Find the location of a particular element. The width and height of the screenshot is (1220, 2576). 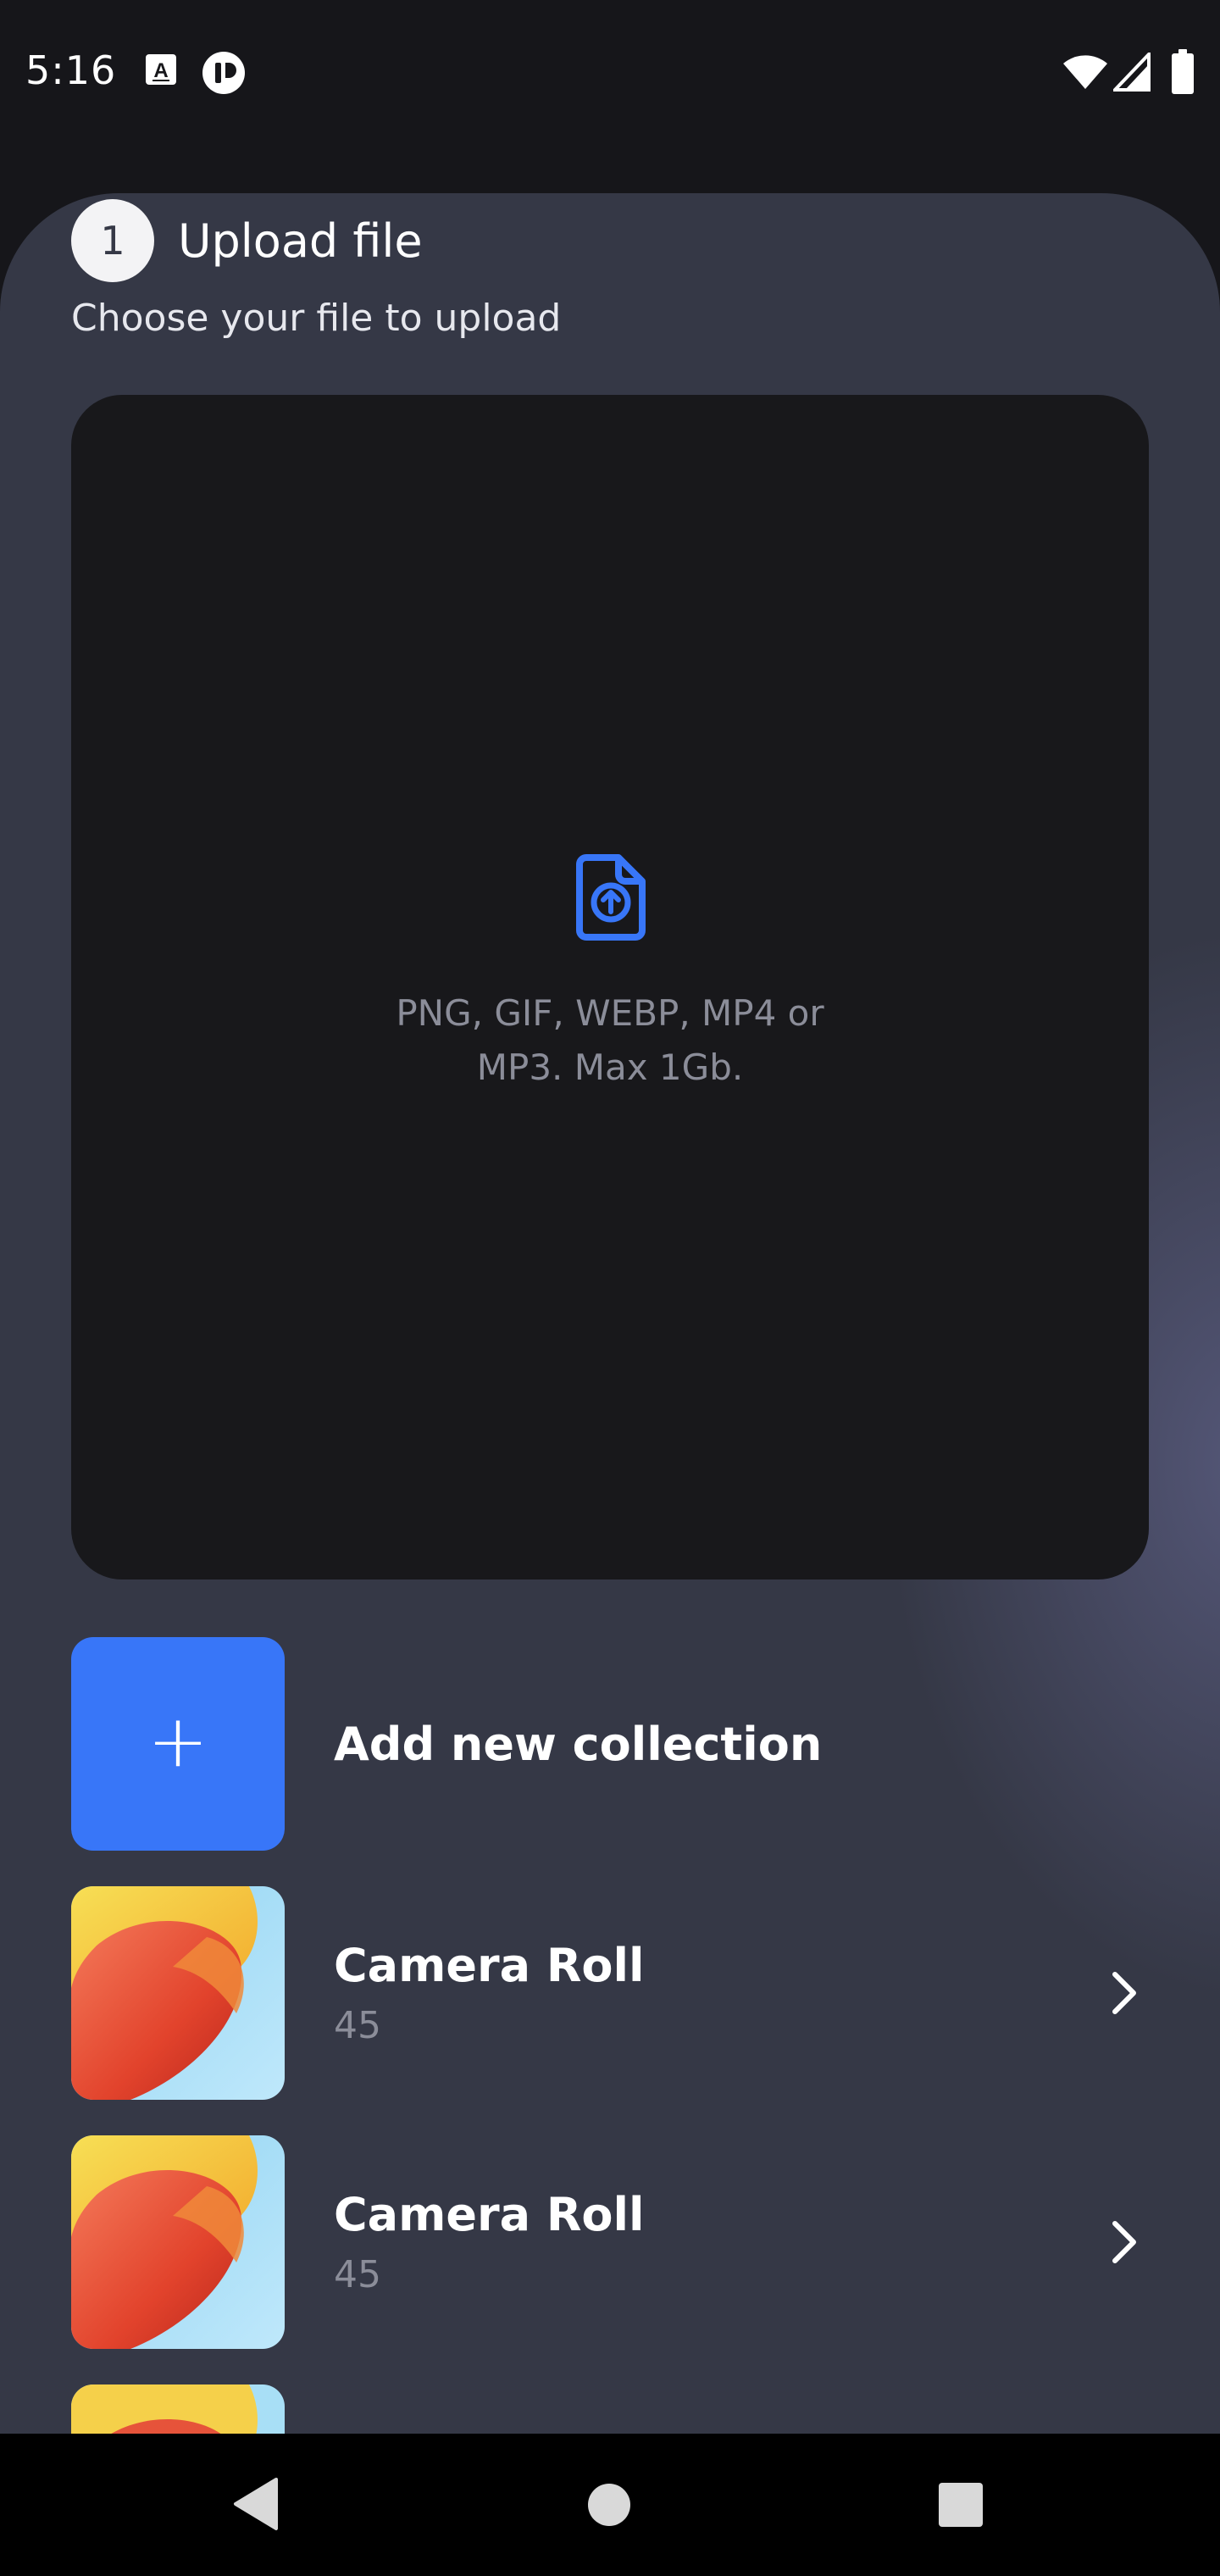

add-collection-label: Add new collection is located at coordinates (578, 1744).